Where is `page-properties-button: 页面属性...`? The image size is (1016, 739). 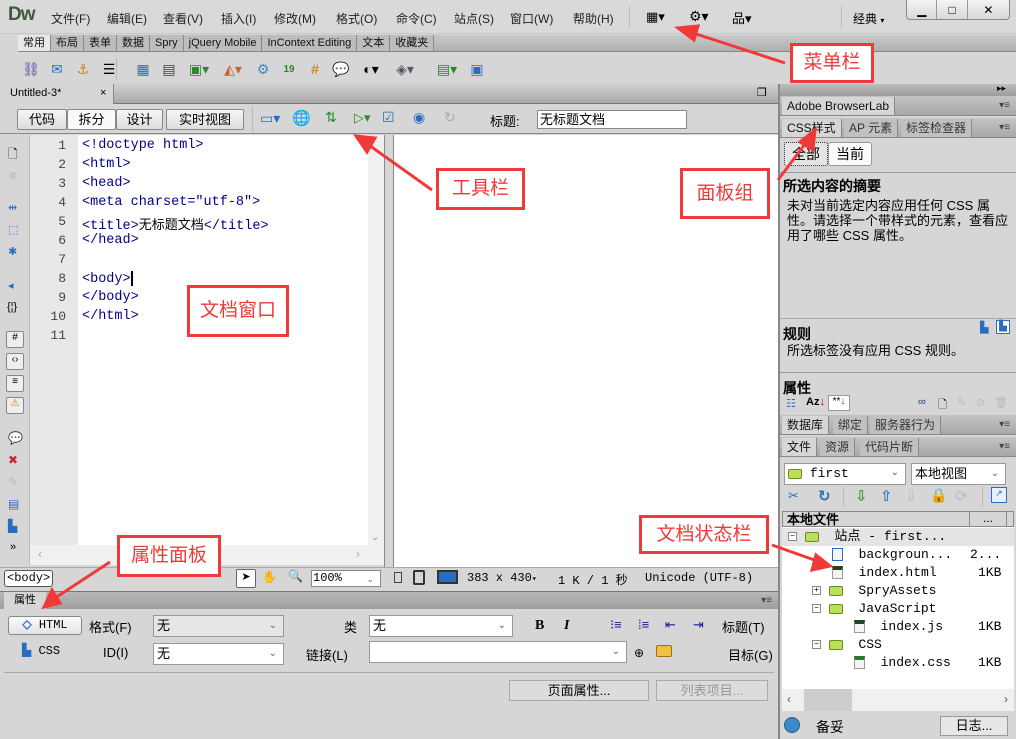
page-properties-button: 页面属性... is located at coordinates (579, 690).